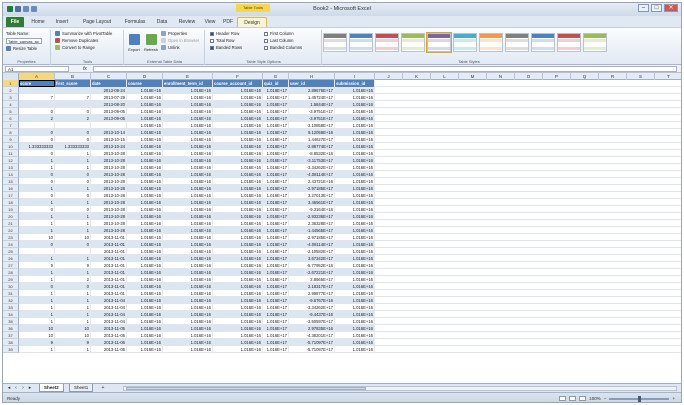 Image resolution: width=684 pixels, height=405 pixels. What do you see at coordinates (109, 76) in the screenshot?
I see `column-header: C` at bounding box center [109, 76].